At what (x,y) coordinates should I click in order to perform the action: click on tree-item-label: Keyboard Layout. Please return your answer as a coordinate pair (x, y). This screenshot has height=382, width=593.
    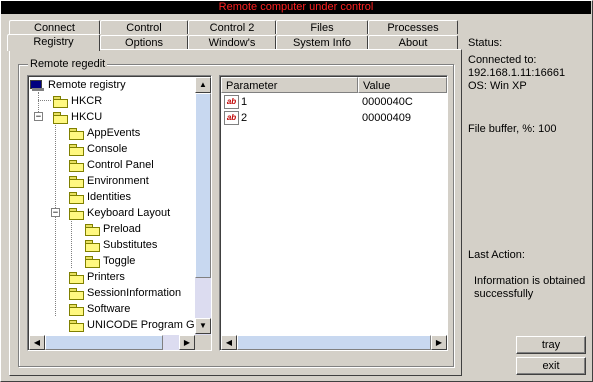
    Looking at the image, I should click on (129, 213).